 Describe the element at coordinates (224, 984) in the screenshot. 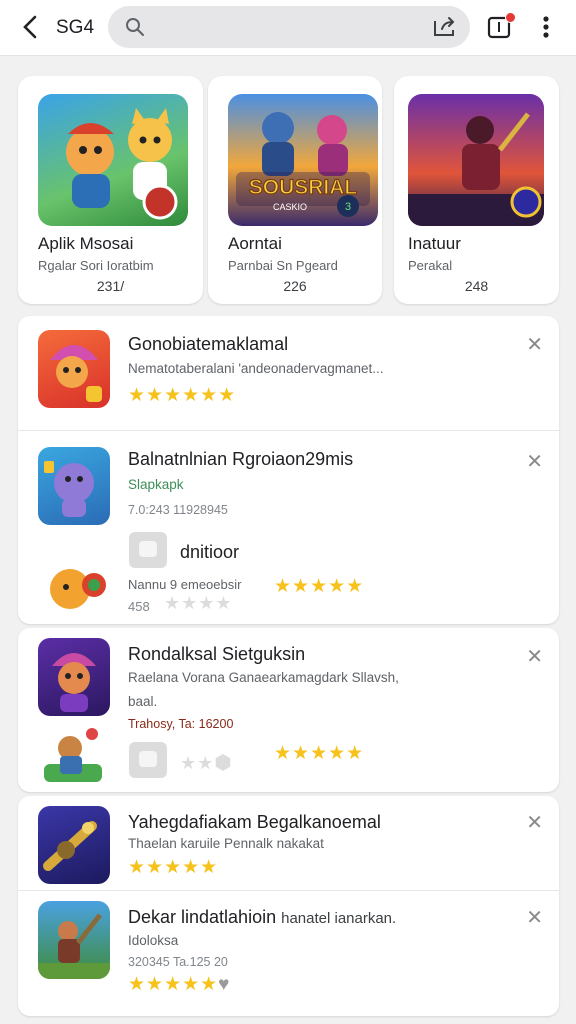

I see `heart-icon: ♥` at that location.